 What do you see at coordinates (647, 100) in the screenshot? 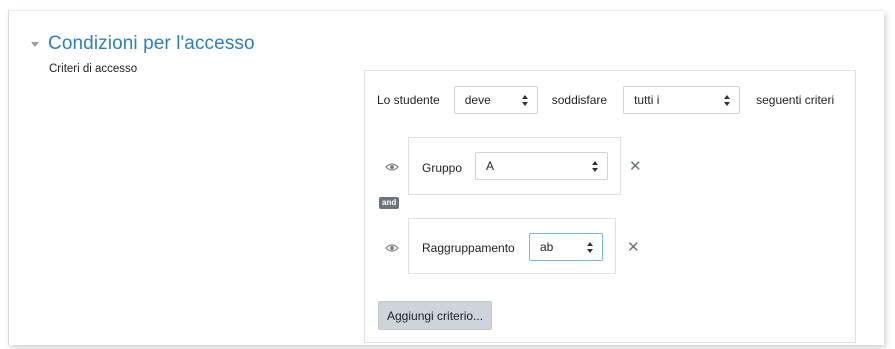
I see `scope-select-value: tutti i` at bounding box center [647, 100].